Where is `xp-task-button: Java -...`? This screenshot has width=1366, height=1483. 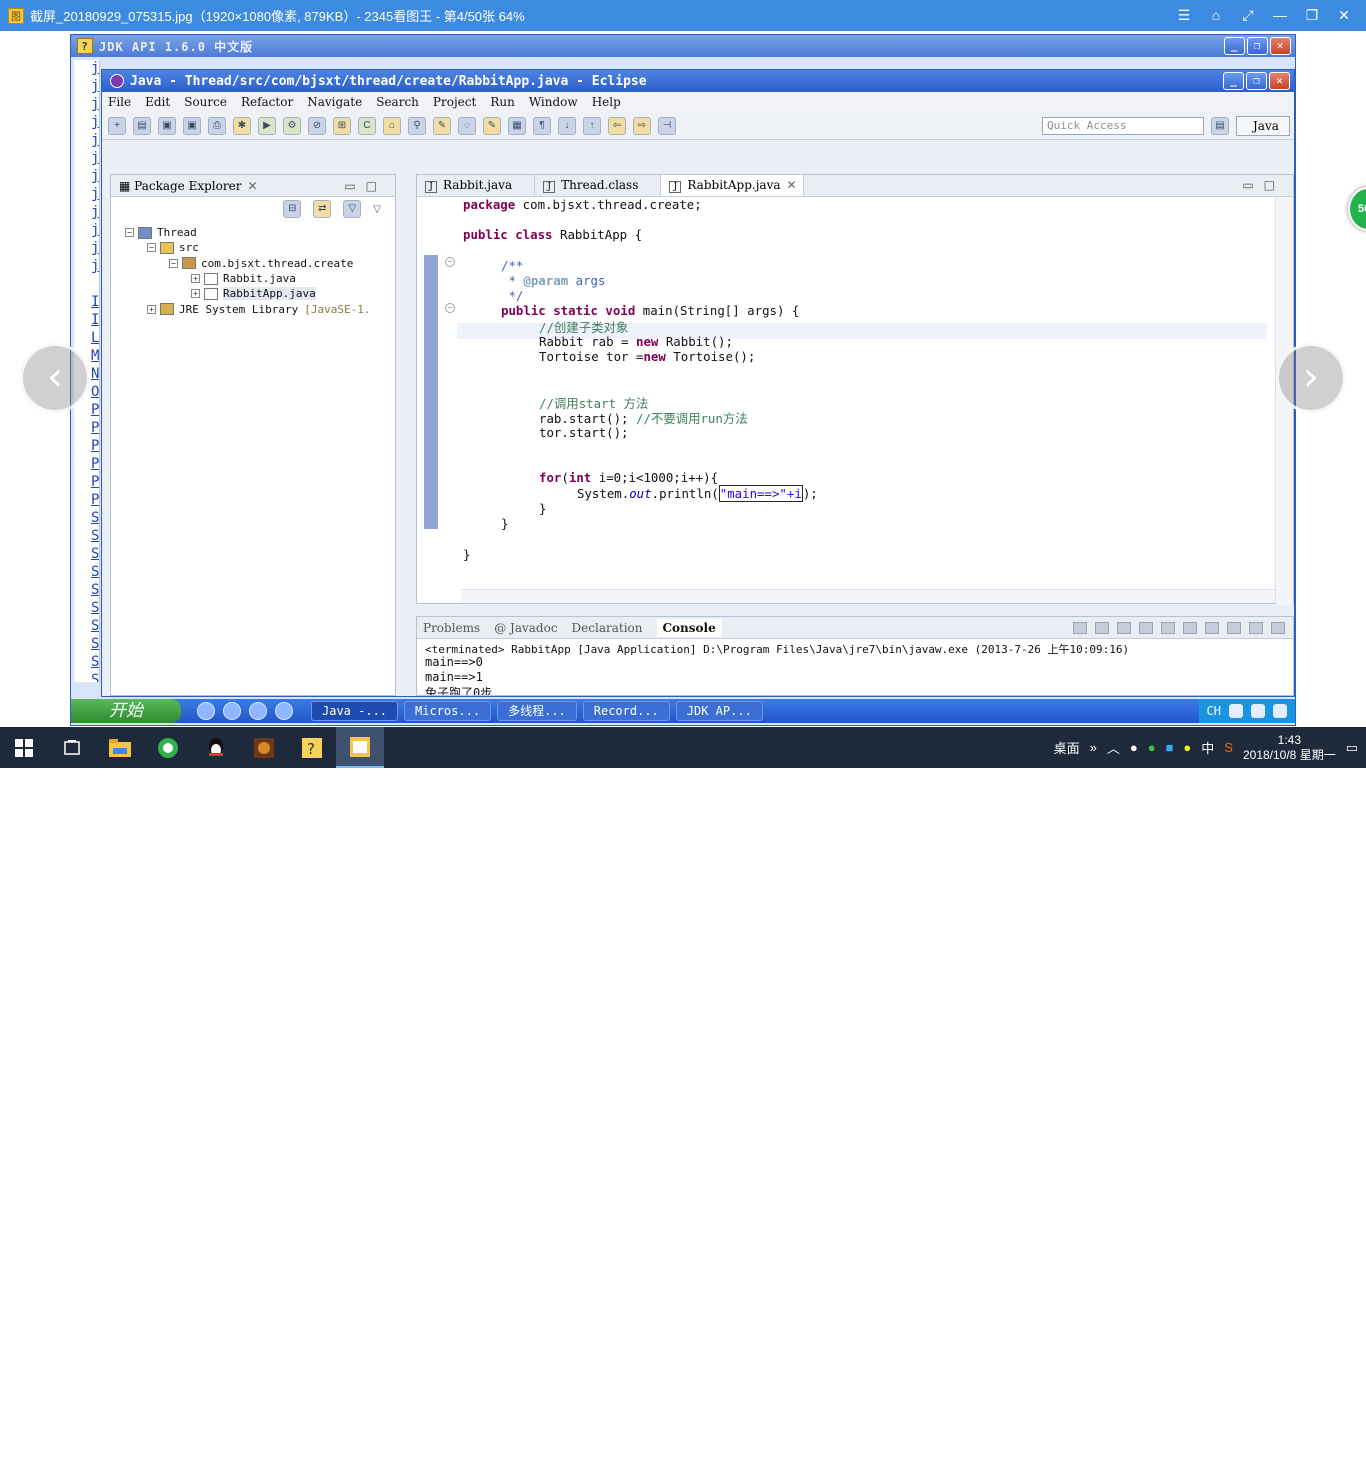
xp-task-button: Java -... is located at coordinates (355, 711).